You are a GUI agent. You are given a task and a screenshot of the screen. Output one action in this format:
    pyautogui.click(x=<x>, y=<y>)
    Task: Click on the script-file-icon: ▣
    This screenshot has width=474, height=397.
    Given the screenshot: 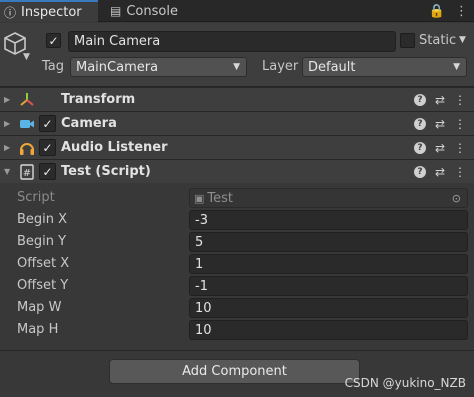 What is the action you would take?
    pyautogui.click(x=199, y=198)
    